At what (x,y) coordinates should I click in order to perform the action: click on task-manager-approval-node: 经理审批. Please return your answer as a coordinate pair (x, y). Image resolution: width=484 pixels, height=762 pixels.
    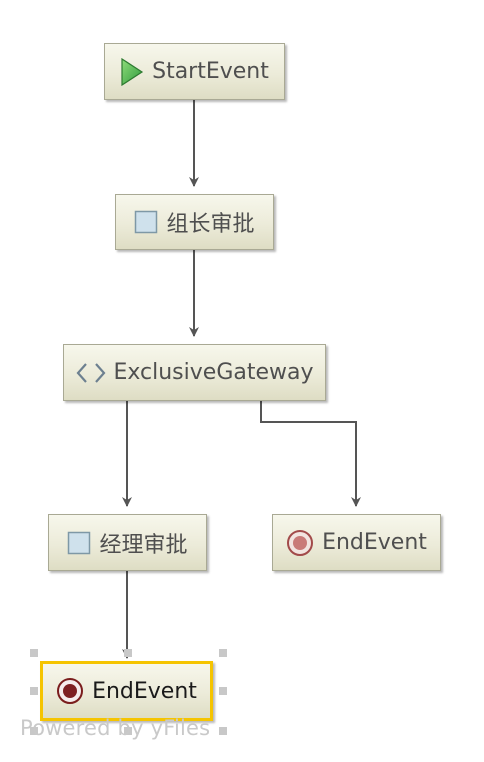
    Looking at the image, I should click on (127, 542).